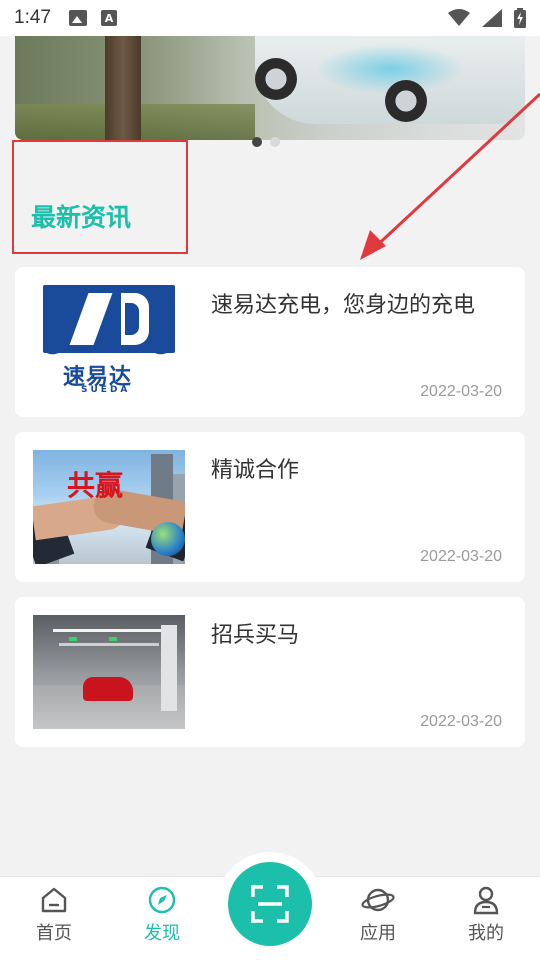  What do you see at coordinates (343, 305) in the screenshot?
I see `news-title: 速易达充电，您身边的充电` at bounding box center [343, 305].